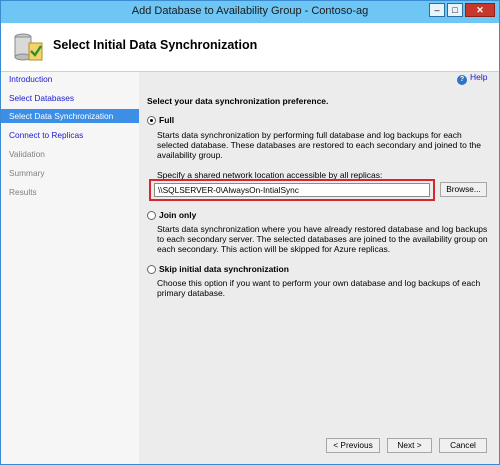 This screenshot has height=465, width=500. I want to click on minimize-button: –, so click(437, 10).